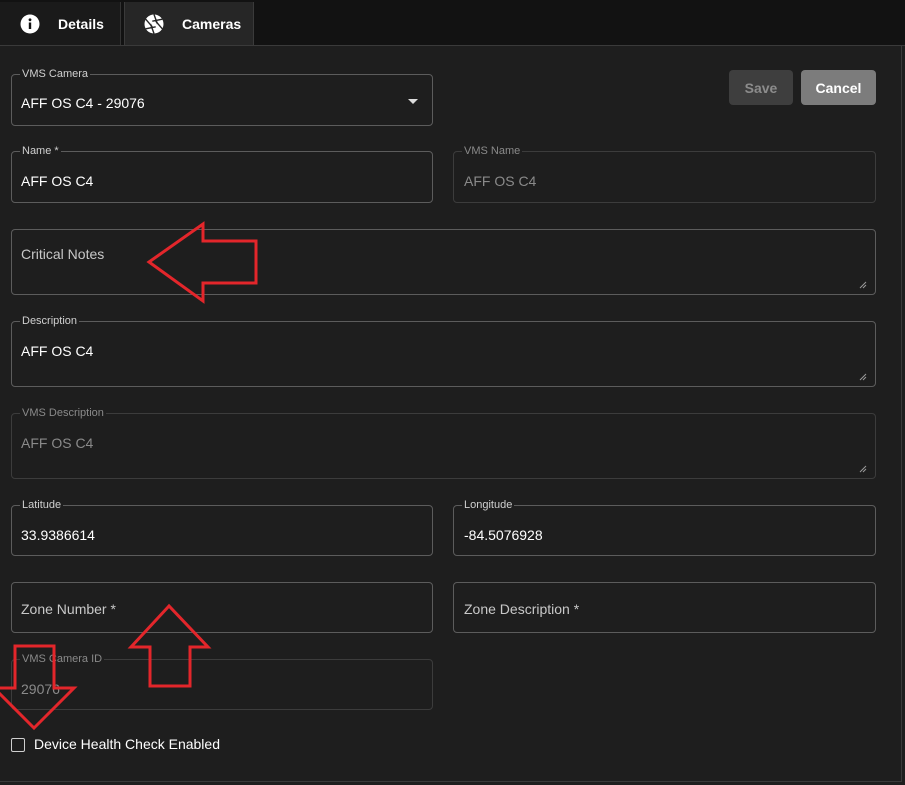 This screenshot has width=905, height=785. What do you see at coordinates (443, 262) in the screenshot?
I see `critical-notes-field: Critical Notes` at bounding box center [443, 262].